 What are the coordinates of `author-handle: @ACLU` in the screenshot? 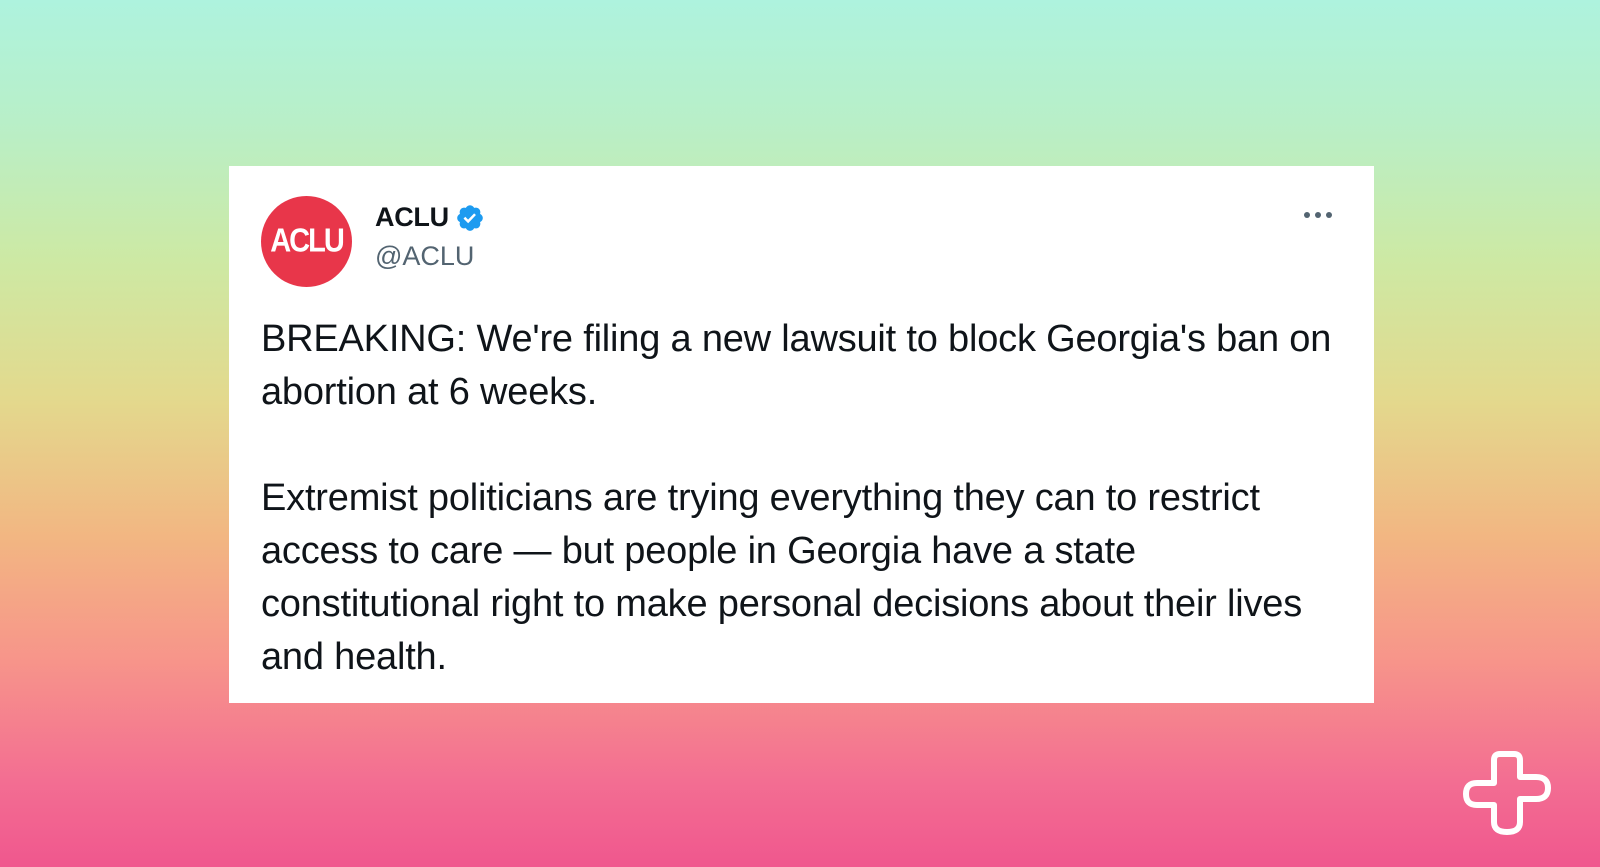 It's located at (424, 256).